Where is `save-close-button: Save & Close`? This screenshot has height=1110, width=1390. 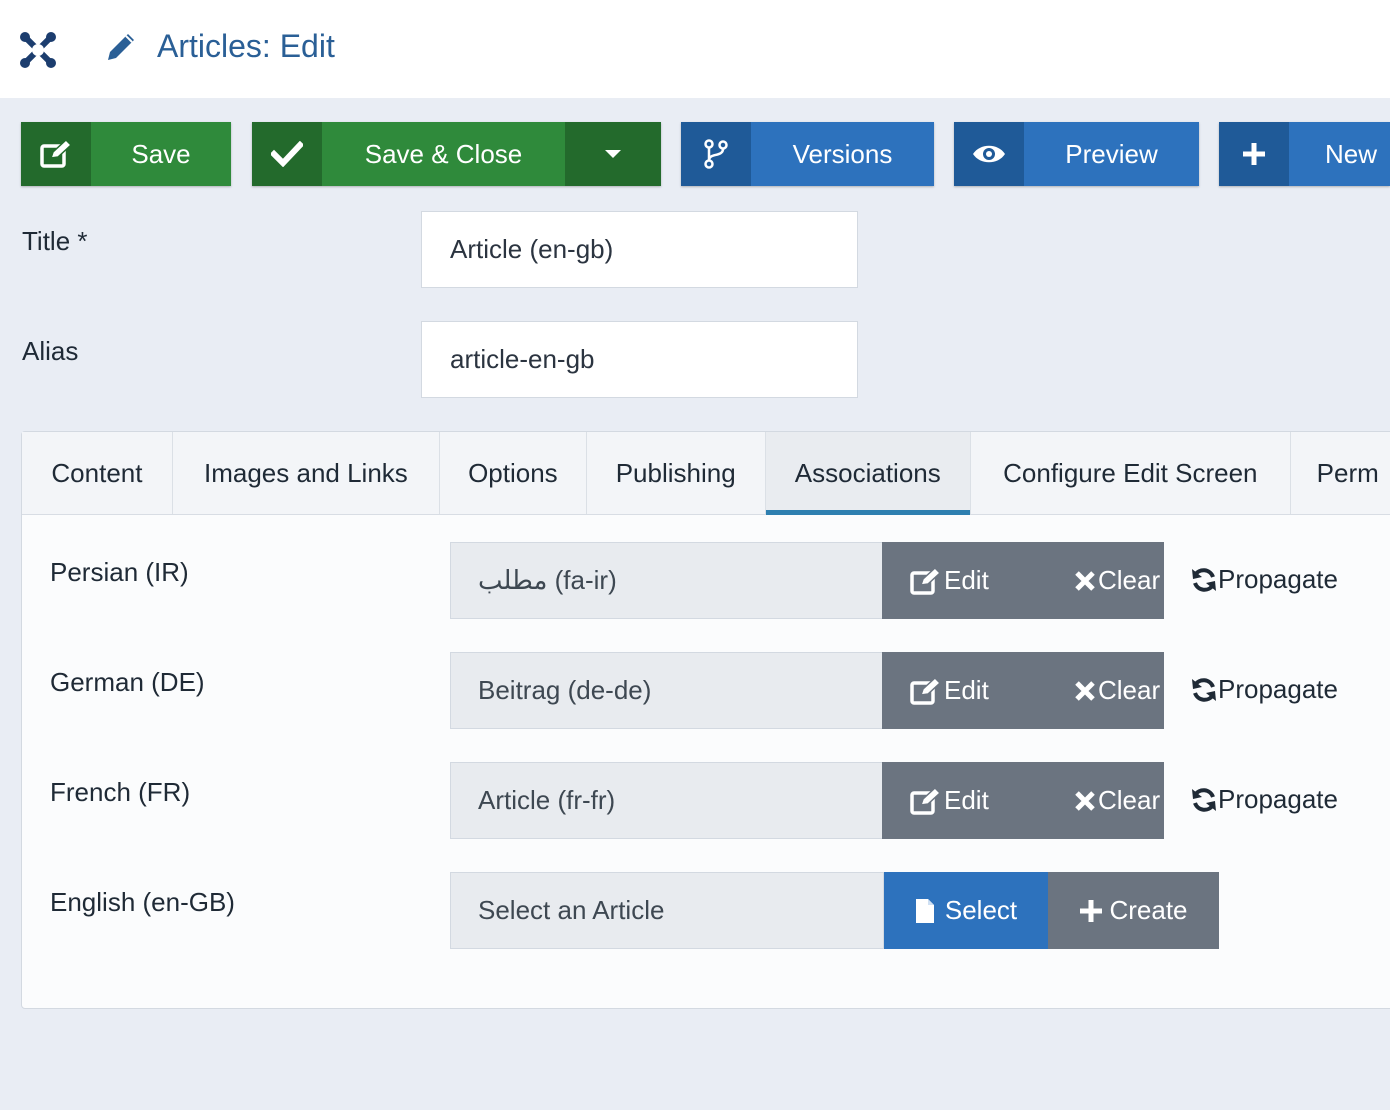
save-close-button: Save & Close is located at coordinates (456, 154).